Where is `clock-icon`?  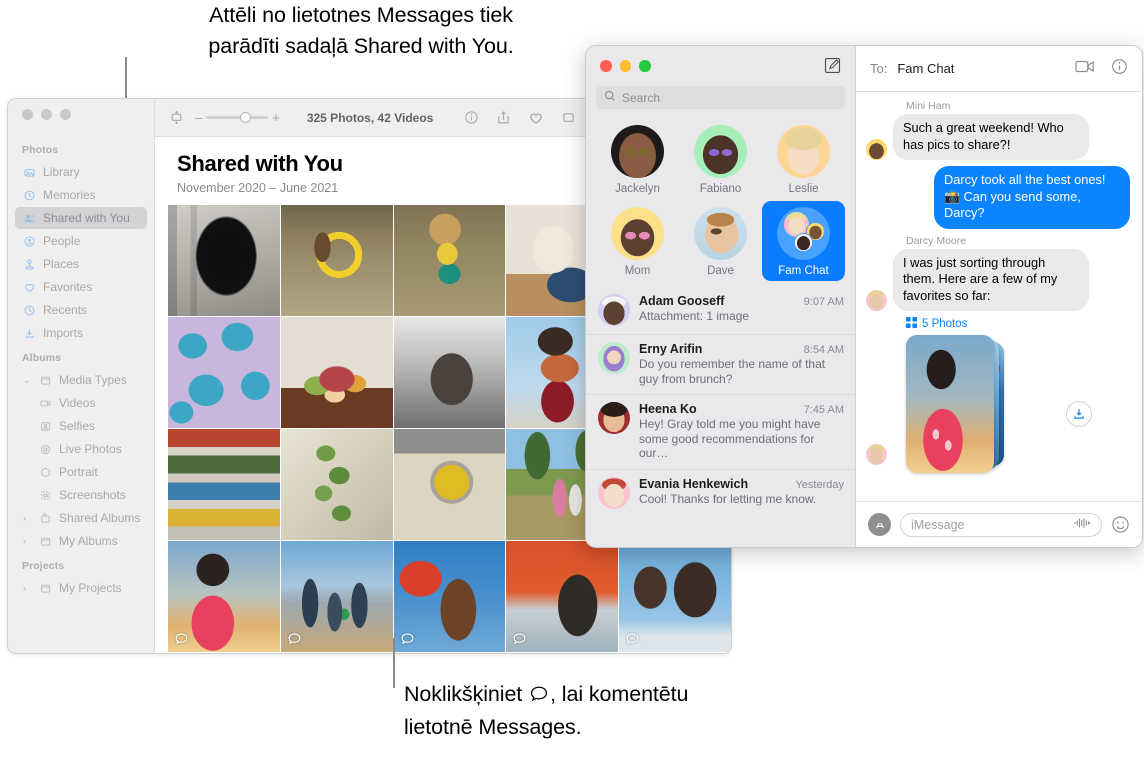 clock-icon is located at coordinates (29, 310).